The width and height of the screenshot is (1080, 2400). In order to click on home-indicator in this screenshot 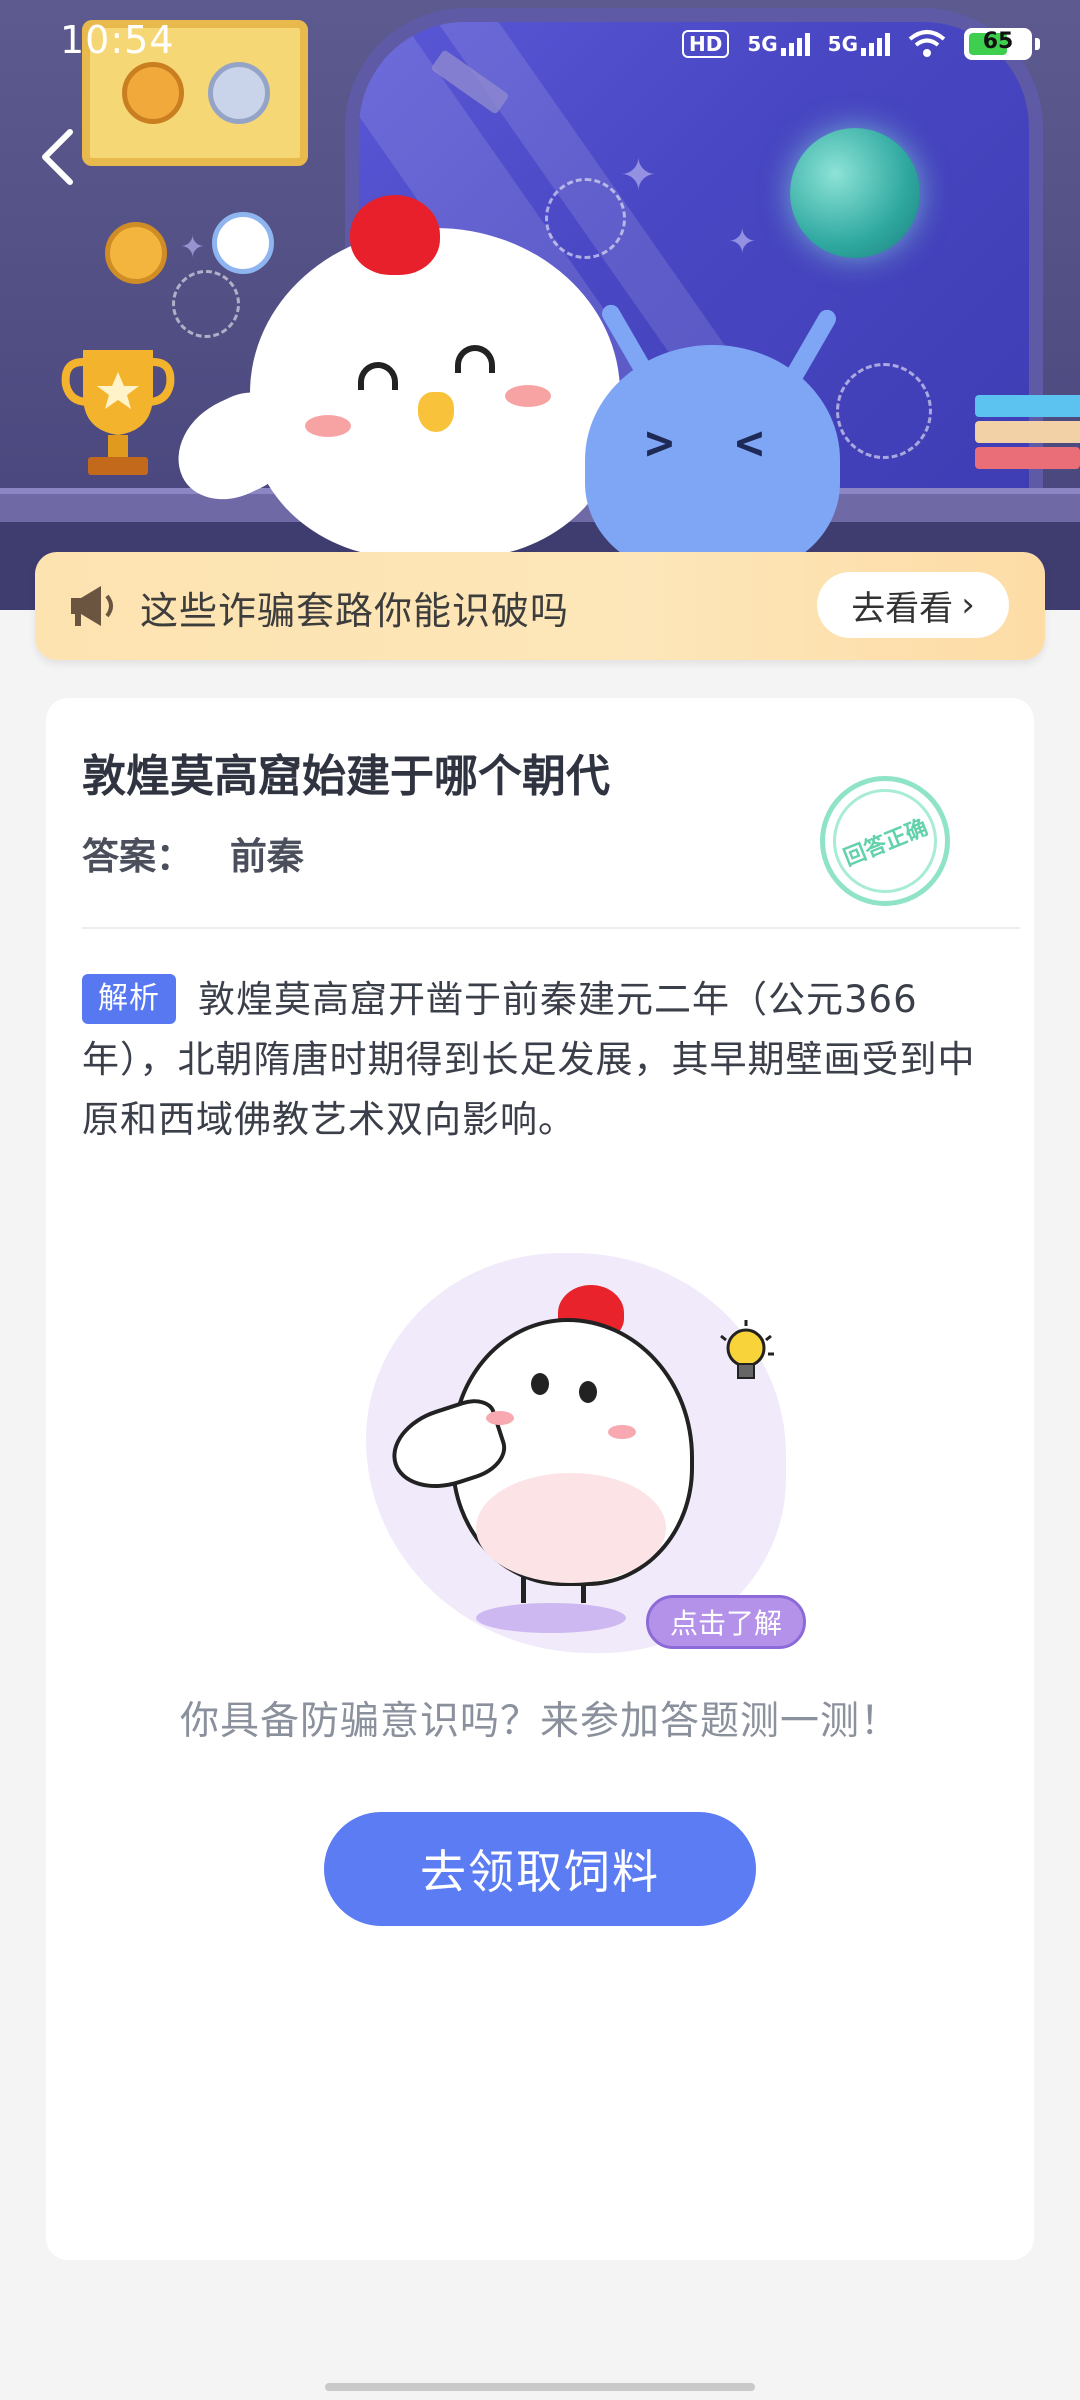, I will do `click(540, 2387)`.